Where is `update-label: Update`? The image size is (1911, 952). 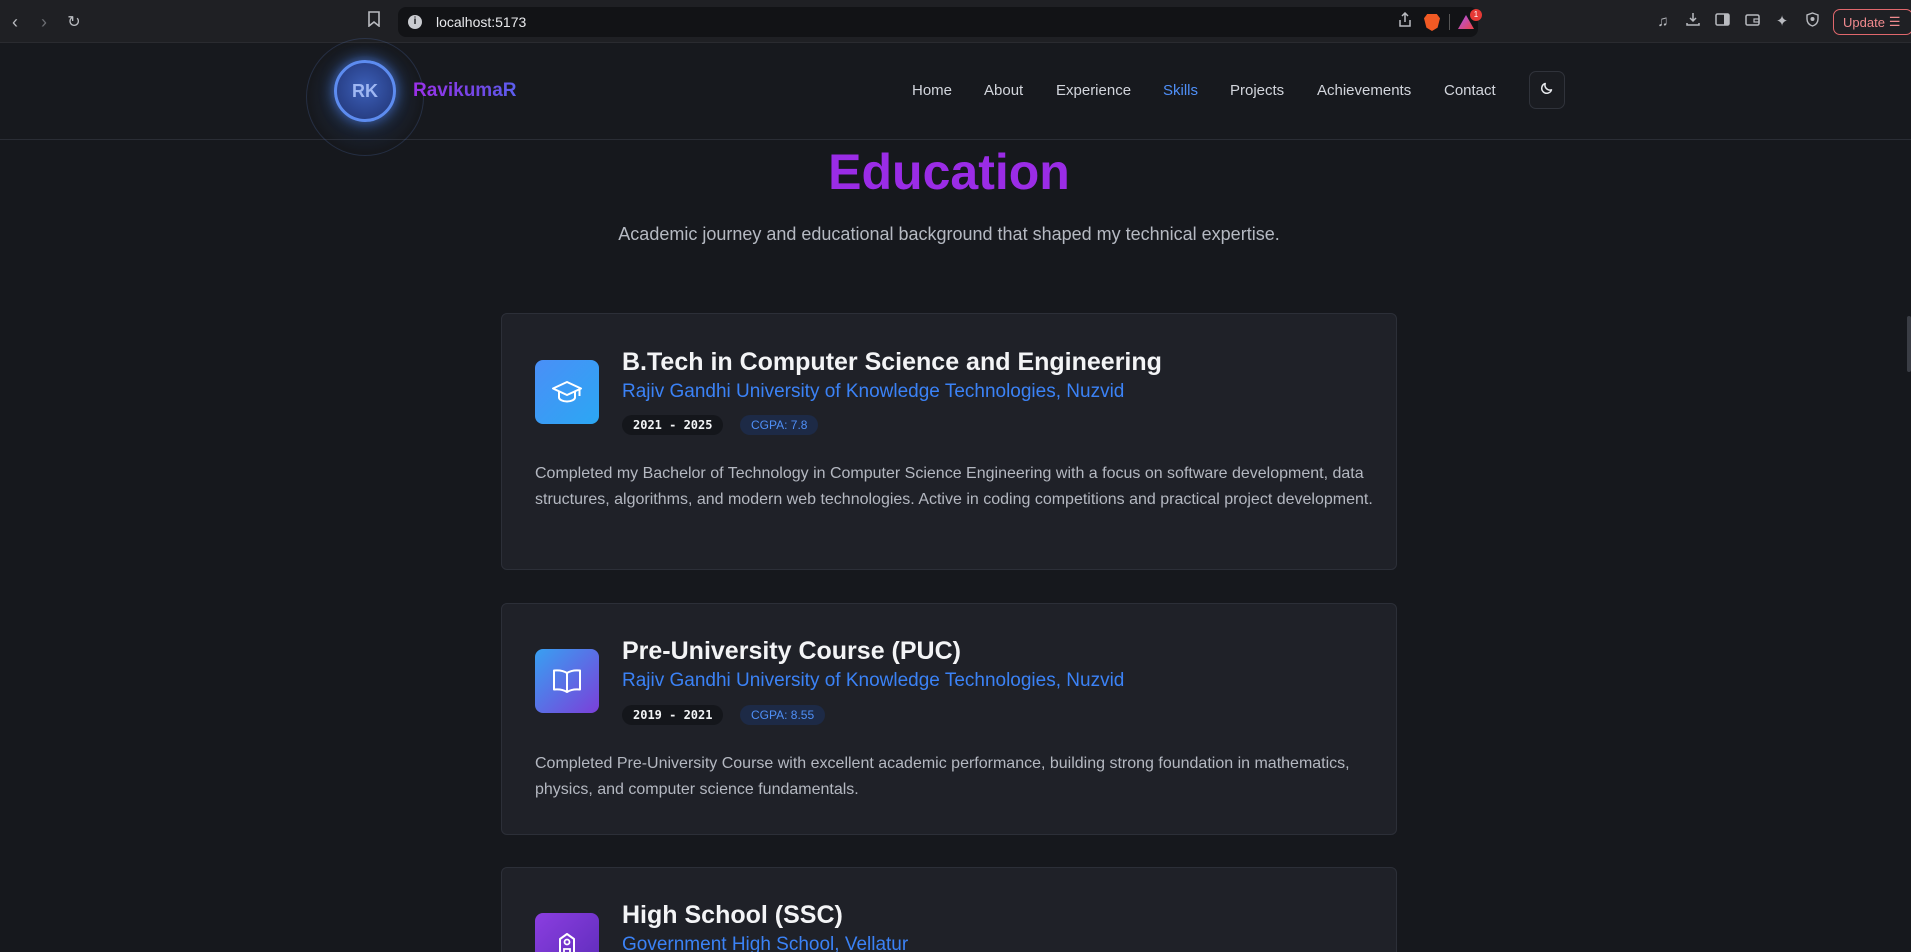
update-label: Update is located at coordinates (1864, 22).